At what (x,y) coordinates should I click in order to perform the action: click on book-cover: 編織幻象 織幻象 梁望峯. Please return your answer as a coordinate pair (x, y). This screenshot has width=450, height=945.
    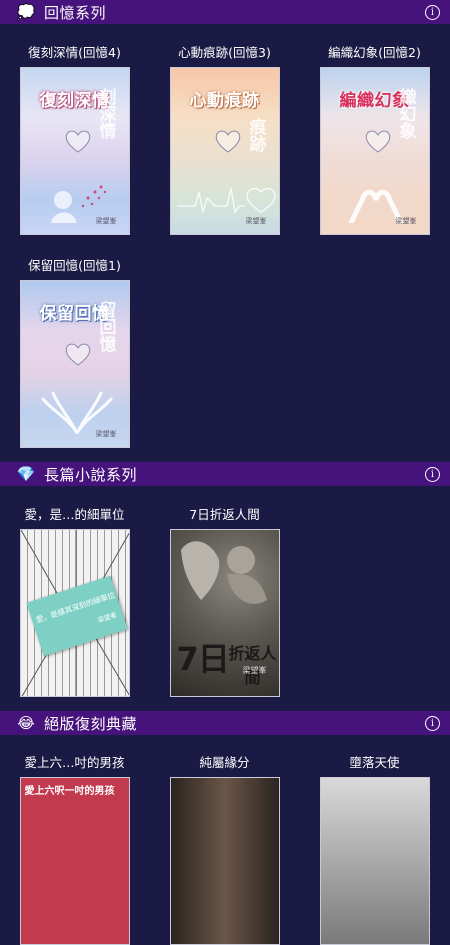
    Looking at the image, I should click on (374, 151).